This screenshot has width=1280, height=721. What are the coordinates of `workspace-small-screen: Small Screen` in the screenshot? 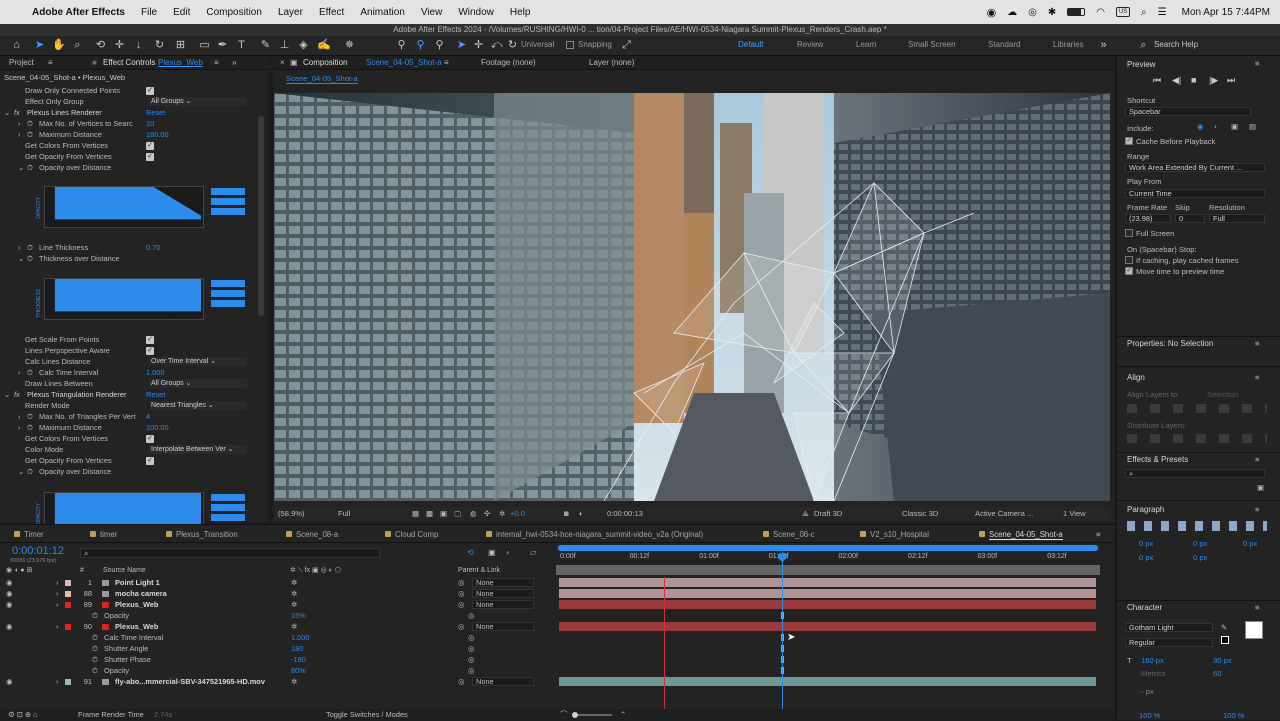 It's located at (932, 44).